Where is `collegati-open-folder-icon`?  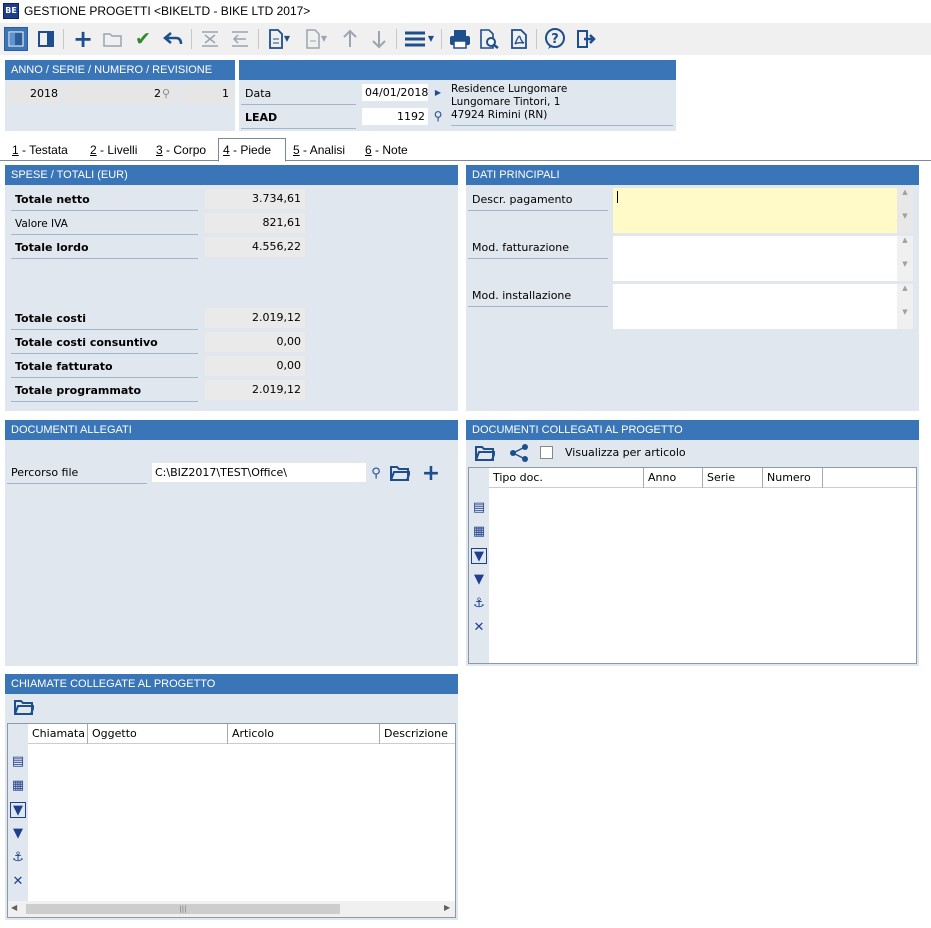 collegati-open-folder-icon is located at coordinates (485, 453).